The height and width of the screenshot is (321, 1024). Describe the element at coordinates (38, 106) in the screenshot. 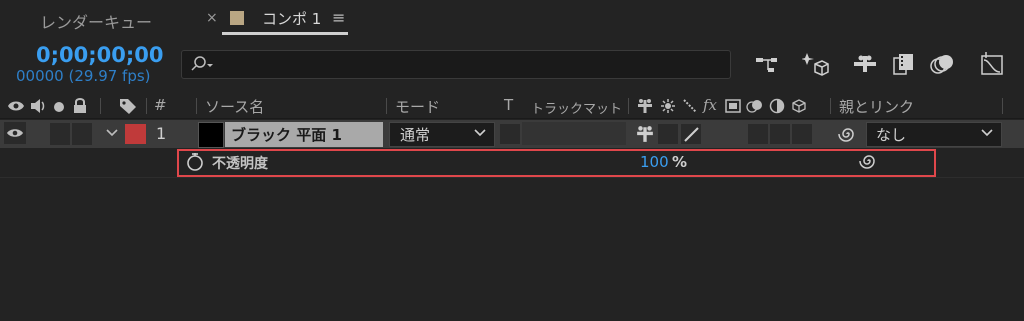

I see `speaker-icon` at that location.